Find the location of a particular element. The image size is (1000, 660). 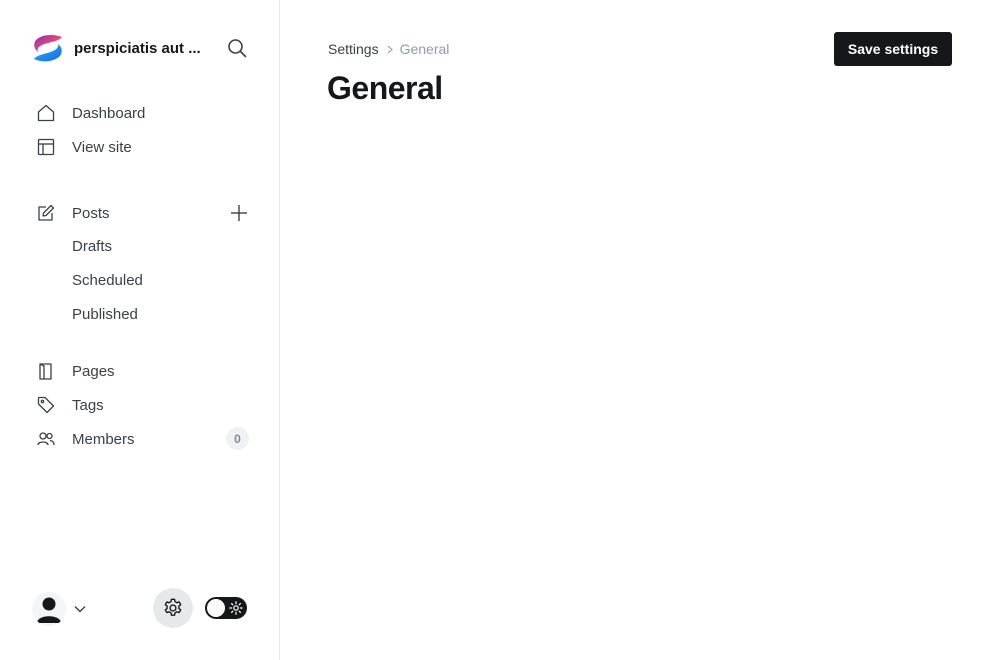

sidebar-item-members: Members is located at coordinates (85, 439).